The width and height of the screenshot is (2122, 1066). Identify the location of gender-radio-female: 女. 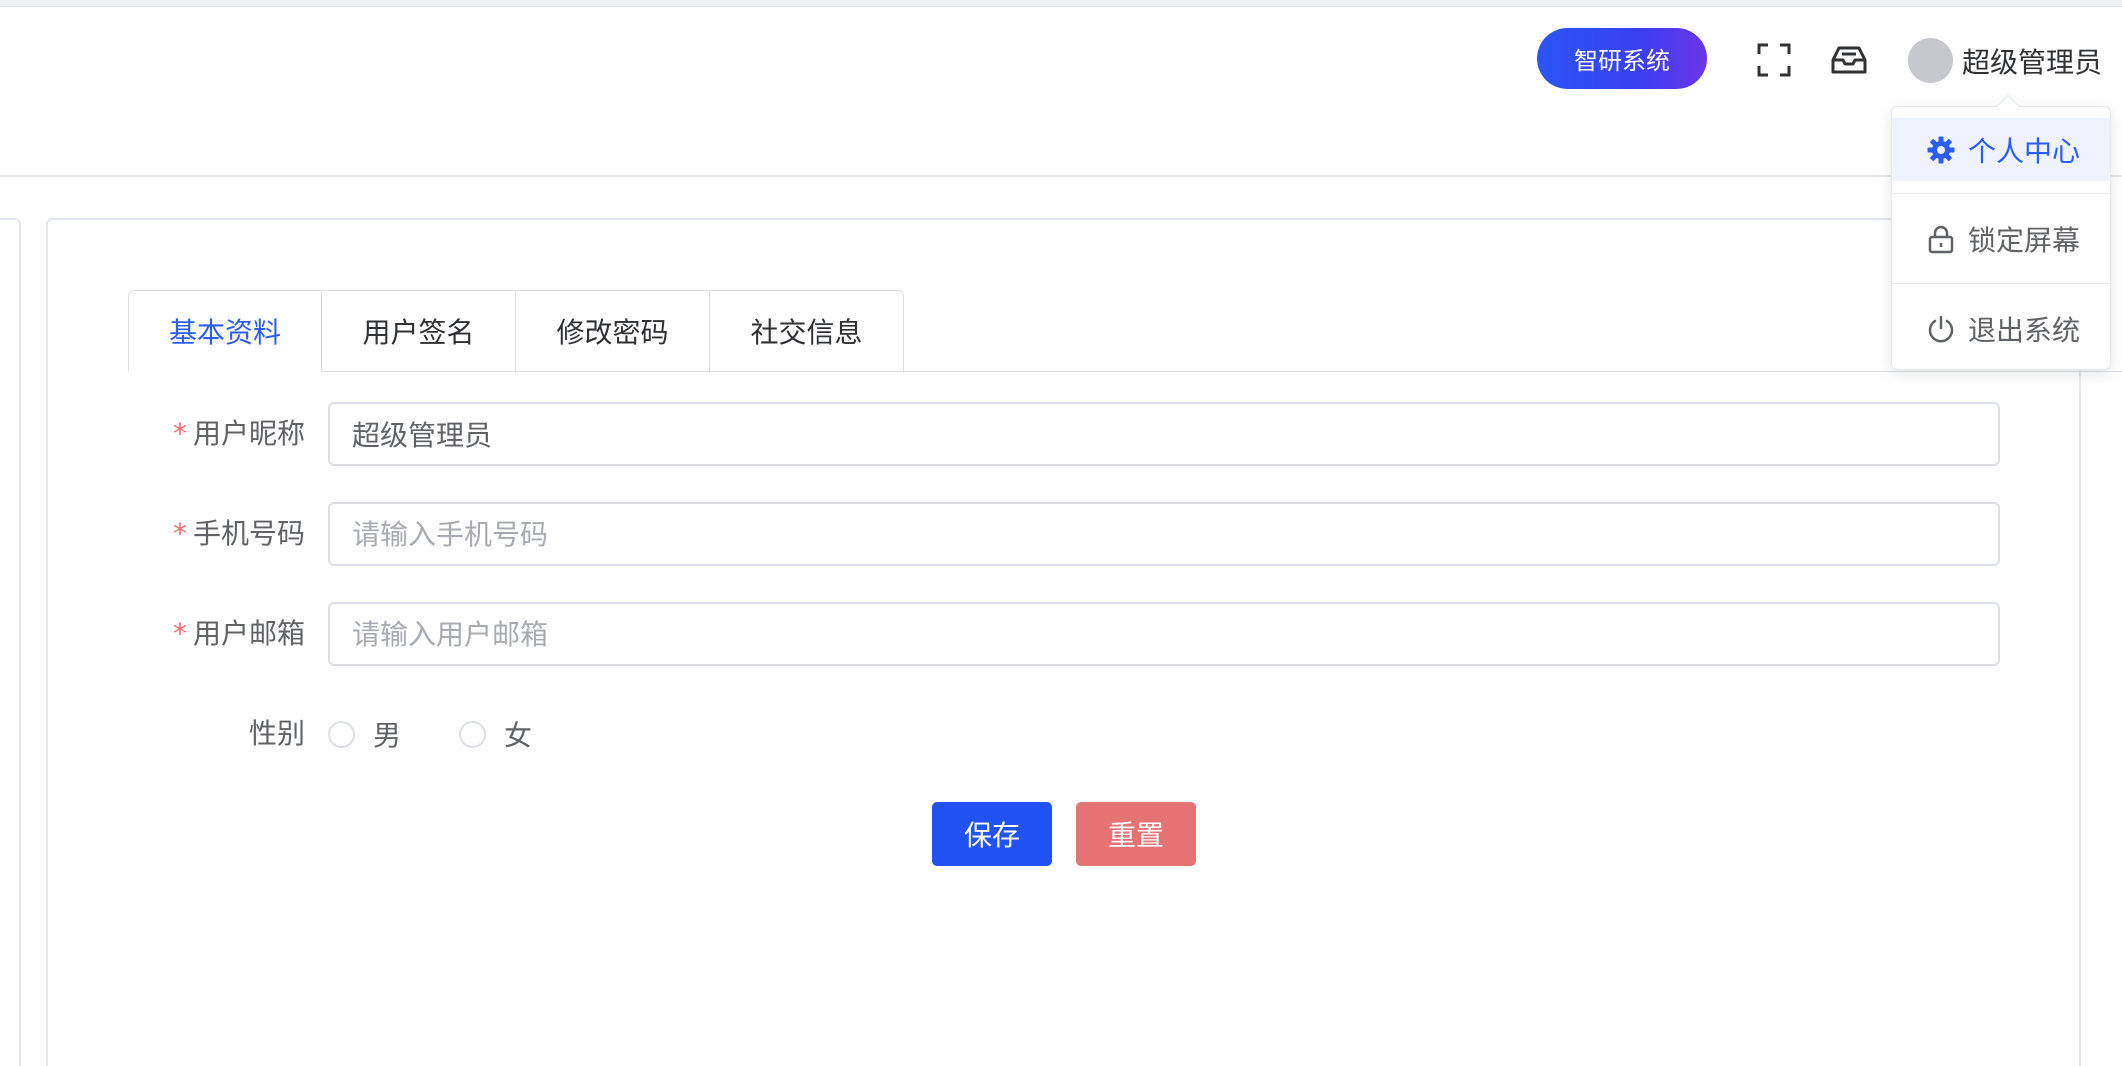
(495, 734).